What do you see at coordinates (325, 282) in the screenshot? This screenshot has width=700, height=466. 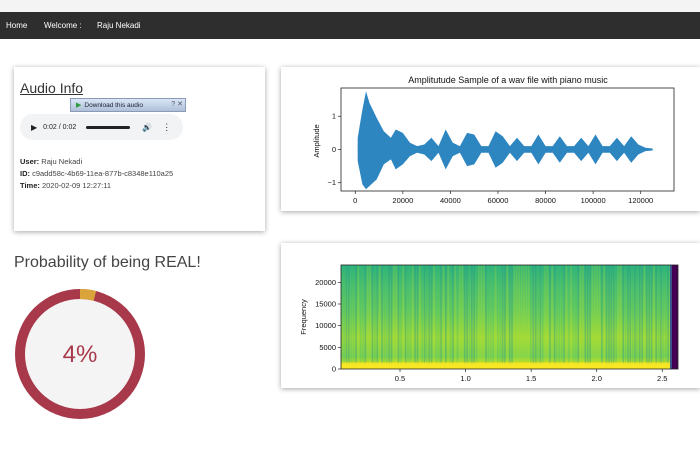 I see `spectrogram-ytick-label: 20000` at bounding box center [325, 282].